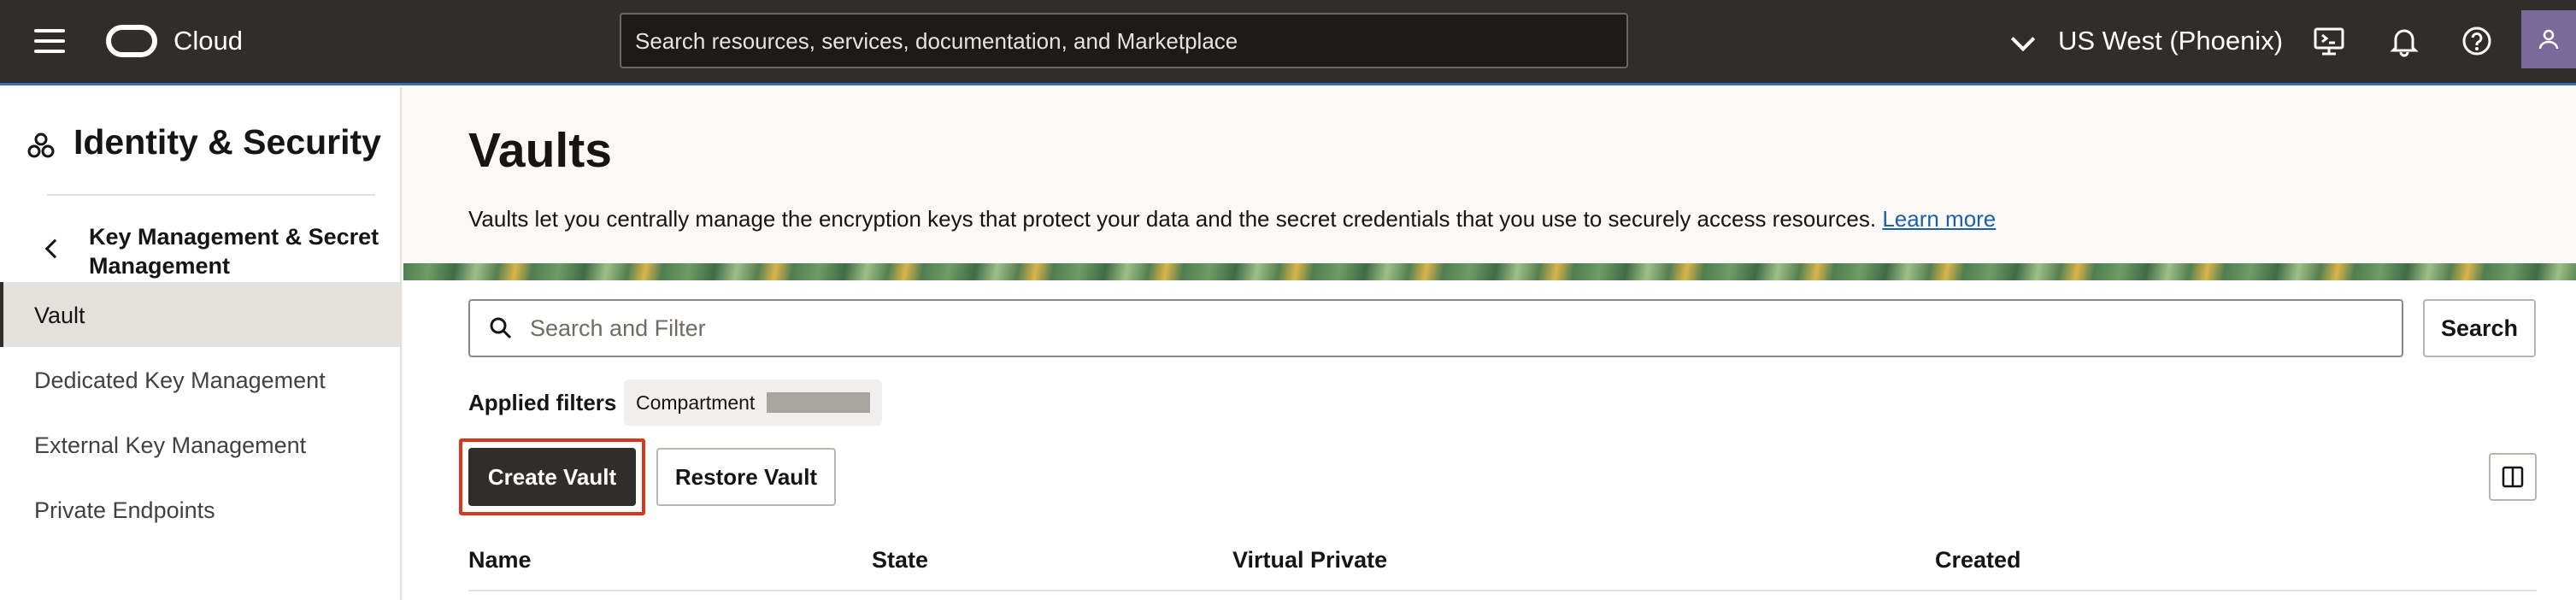  I want to click on search-icon, so click(501, 328).